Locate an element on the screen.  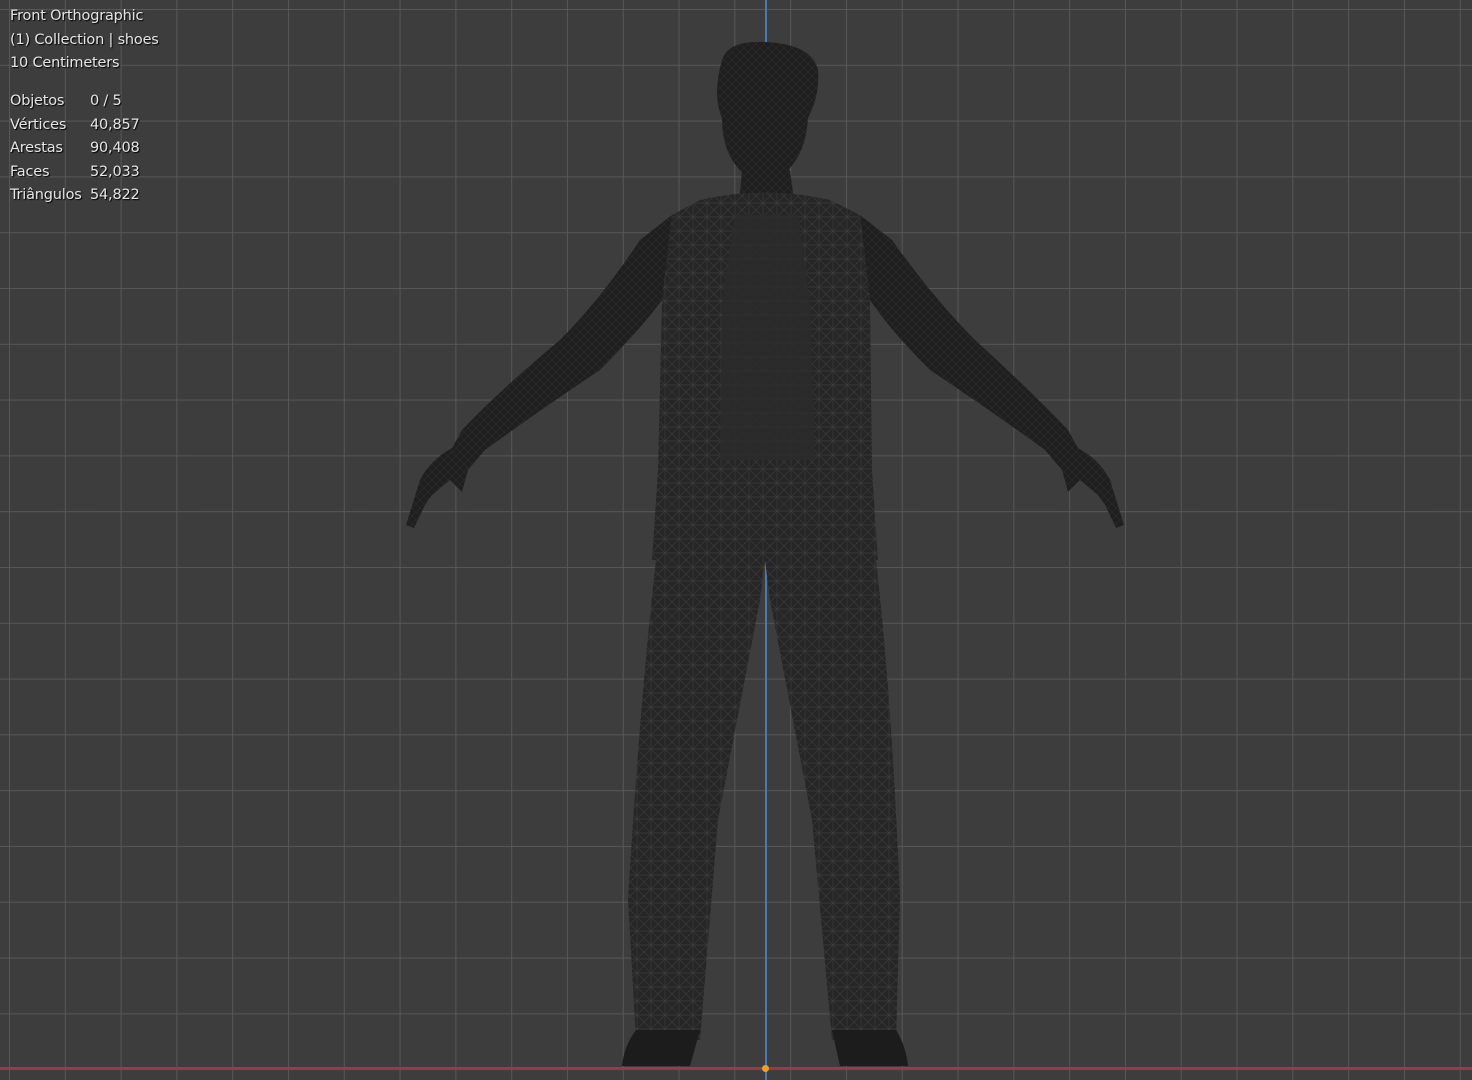
model-shoe-right is located at coordinates (870, 1048).